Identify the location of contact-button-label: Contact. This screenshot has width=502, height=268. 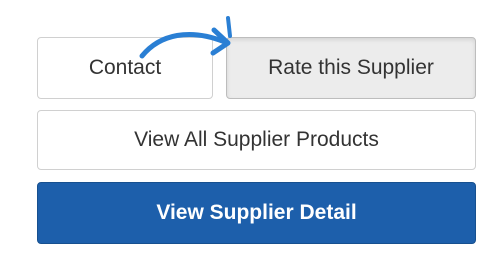
(125, 67).